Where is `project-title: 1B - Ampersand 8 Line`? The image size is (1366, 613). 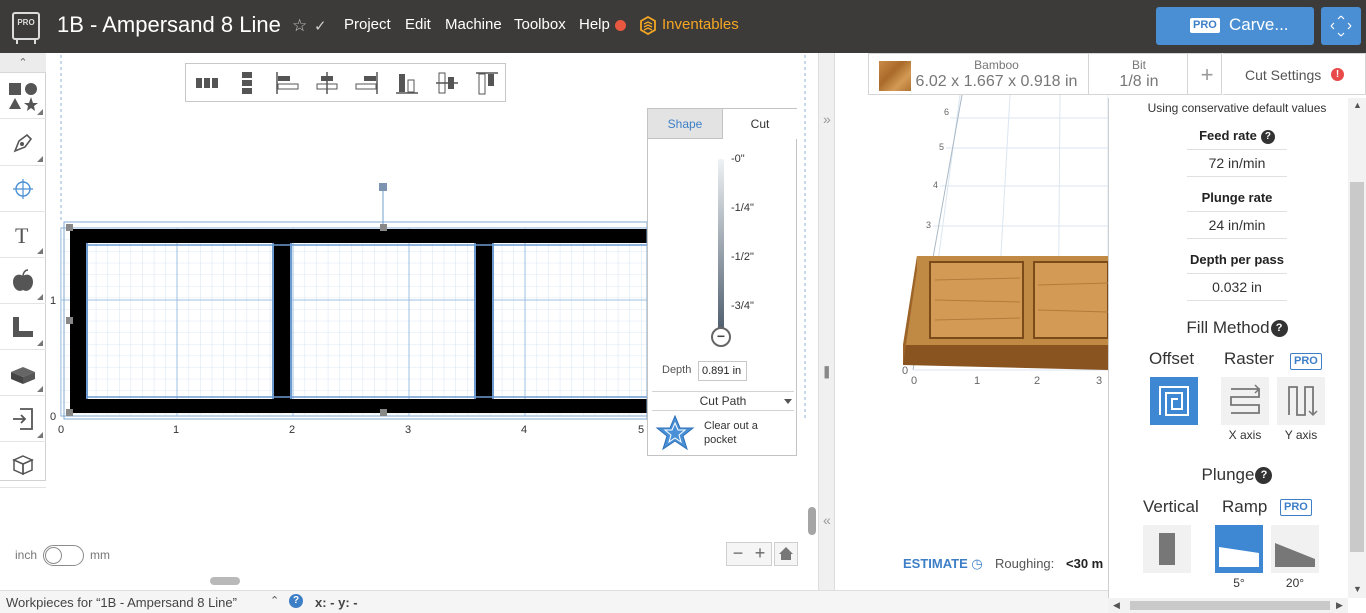
project-title: 1B - Ampersand 8 Line is located at coordinates (169, 25).